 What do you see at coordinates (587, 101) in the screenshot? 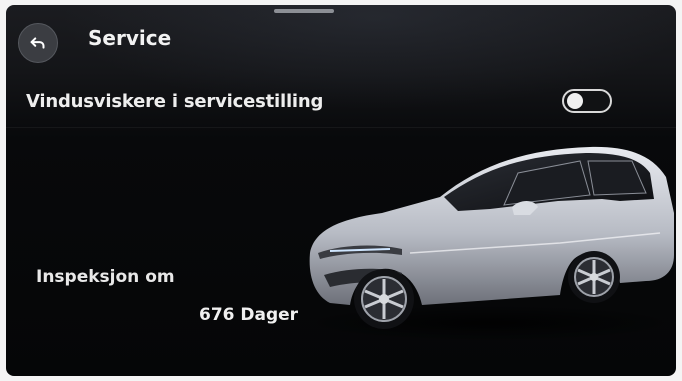
I see `wiper-service-mode-toggle` at bounding box center [587, 101].